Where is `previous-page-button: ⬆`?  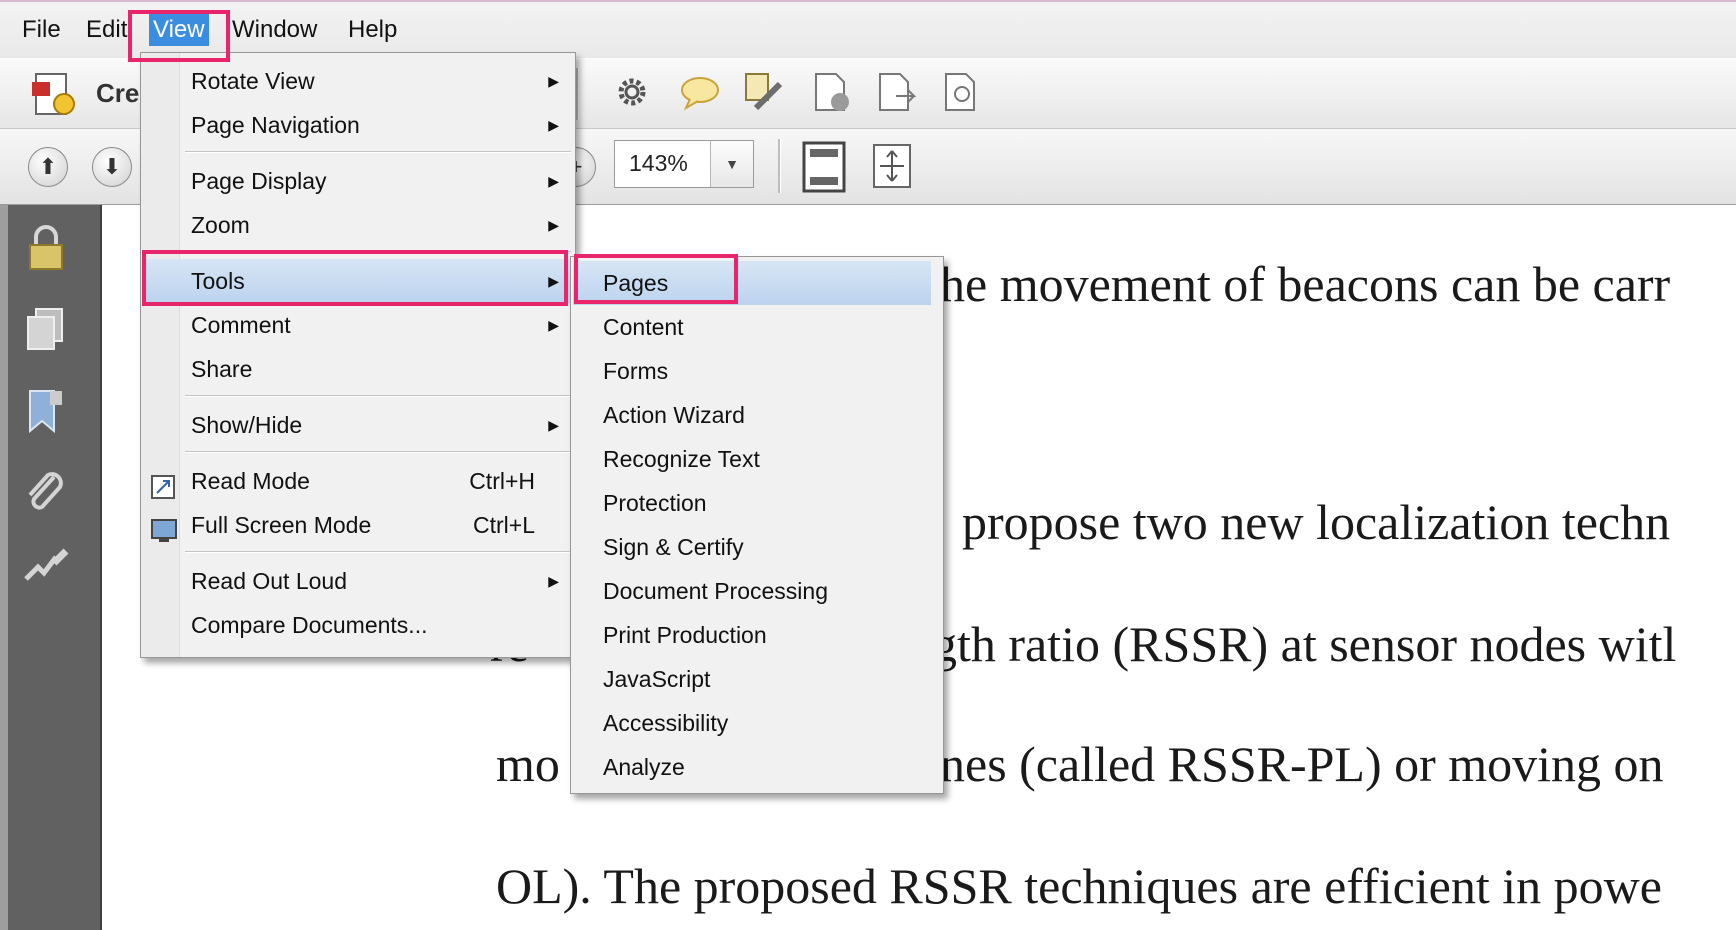 previous-page-button: ⬆ is located at coordinates (48, 167).